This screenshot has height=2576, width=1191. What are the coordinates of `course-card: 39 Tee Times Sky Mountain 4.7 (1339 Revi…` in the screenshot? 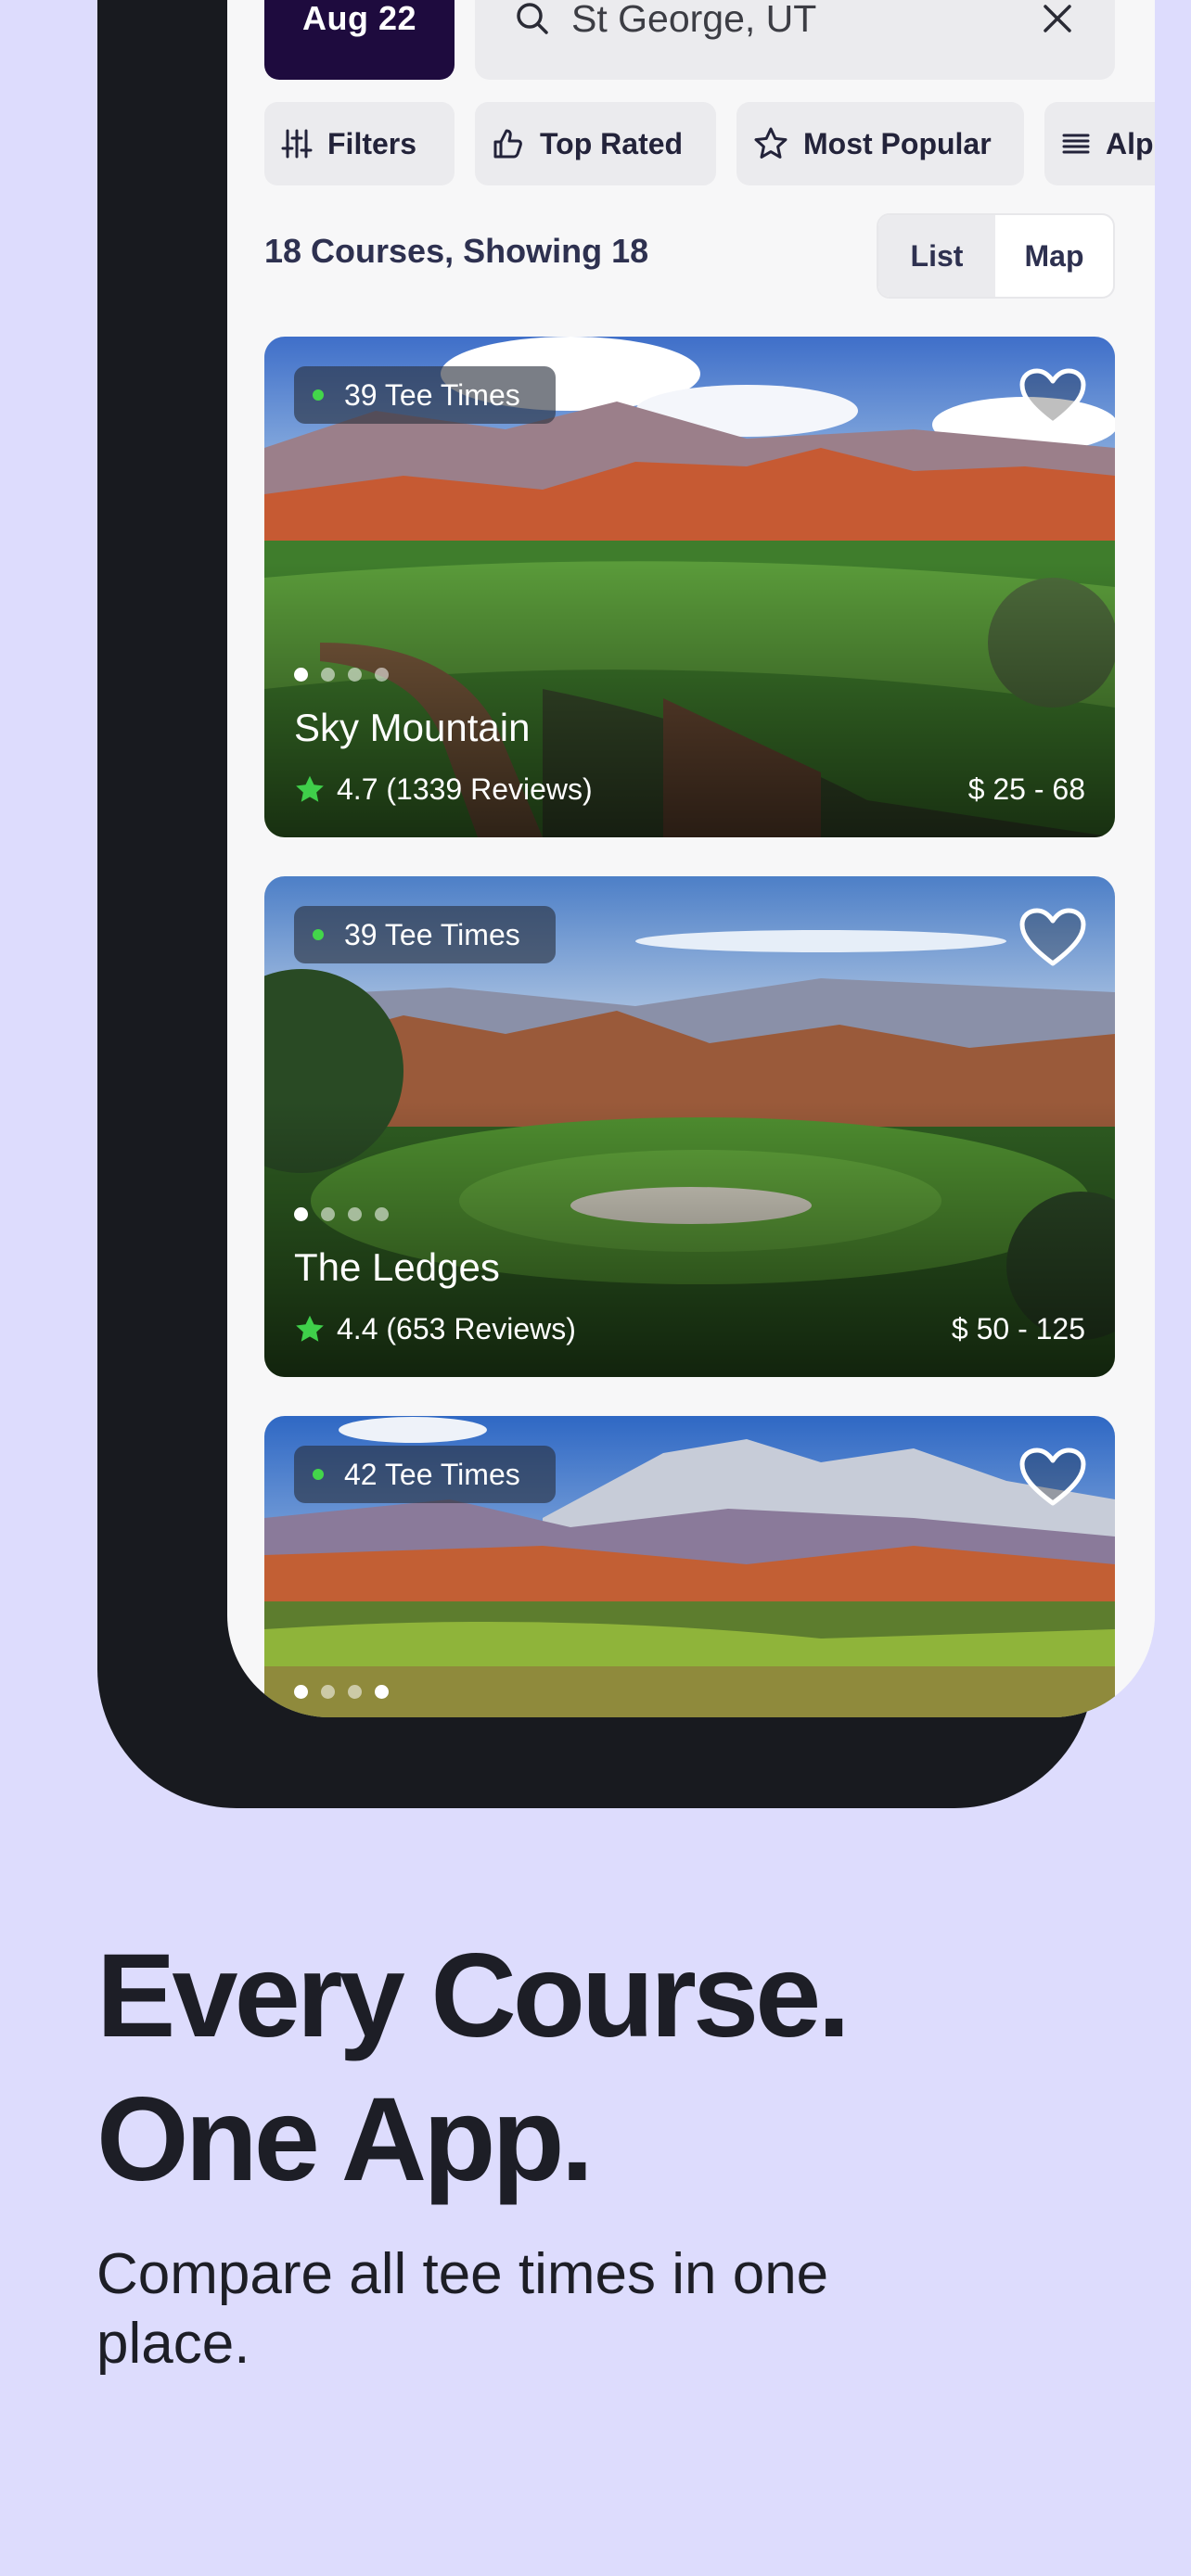 It's located at (689, 587).